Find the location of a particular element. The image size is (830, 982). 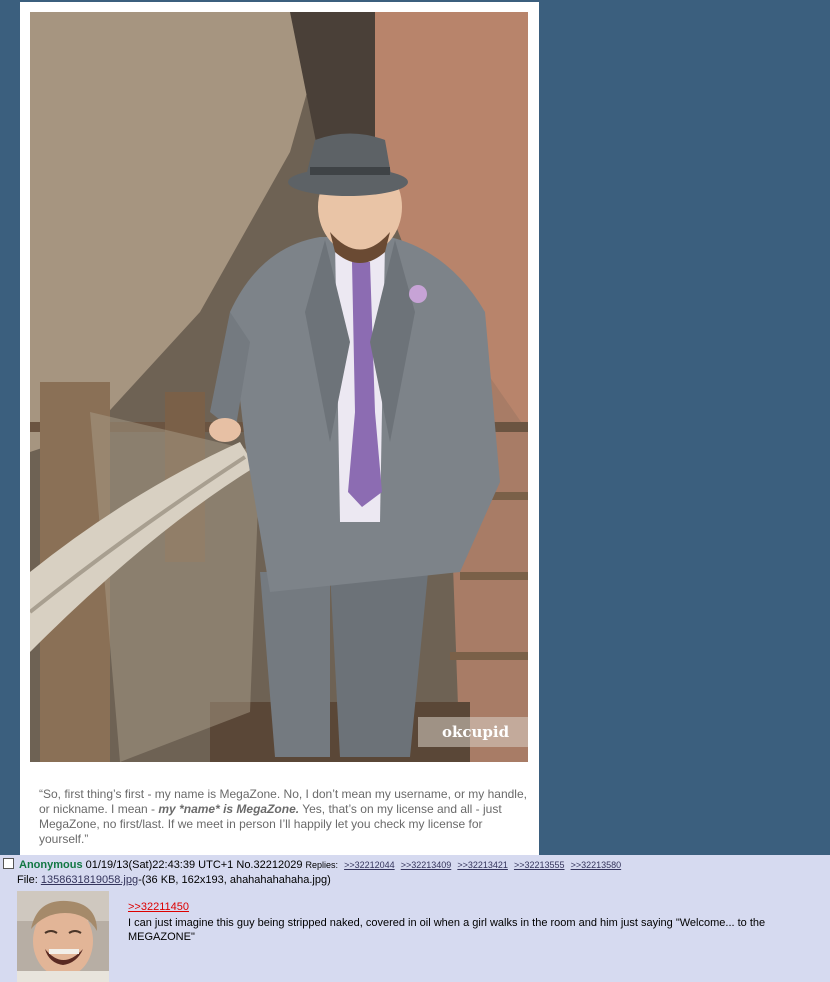

replies-label: Replies: is located at coordinates (322, 865).